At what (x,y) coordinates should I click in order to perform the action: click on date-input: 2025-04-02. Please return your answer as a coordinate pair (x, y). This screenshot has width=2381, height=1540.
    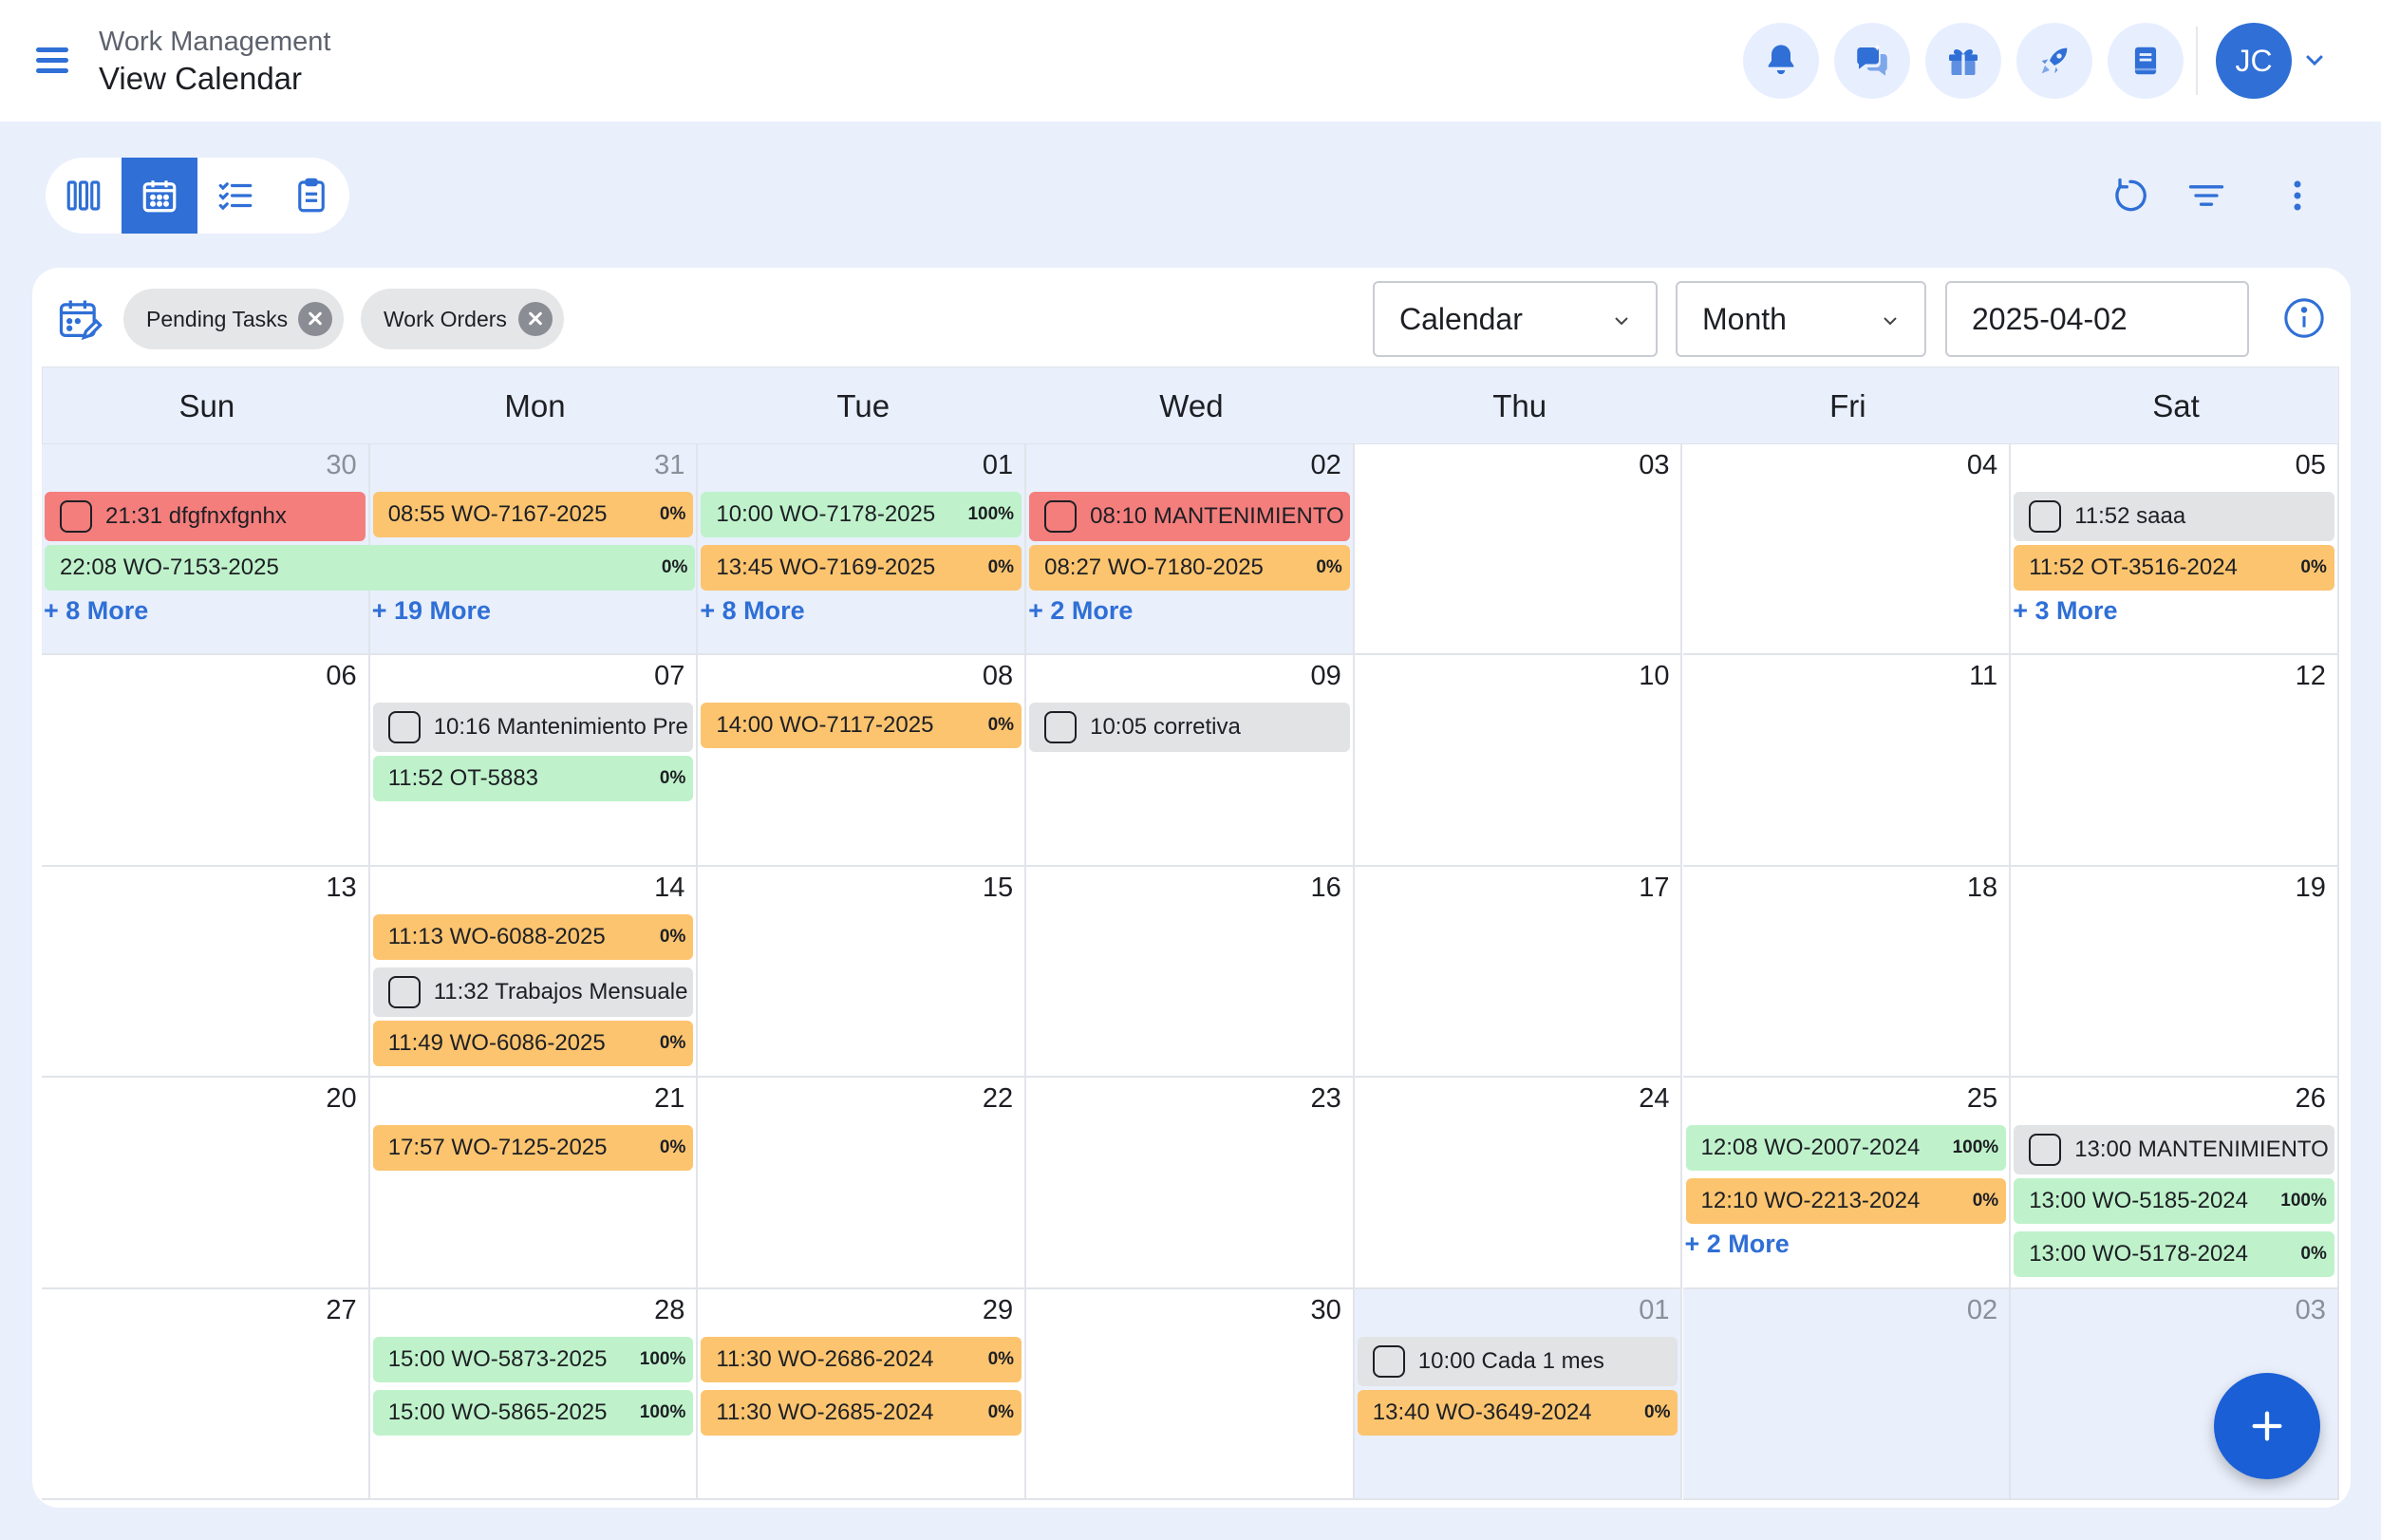
    Looking at the image, I should click on (2097, 319).